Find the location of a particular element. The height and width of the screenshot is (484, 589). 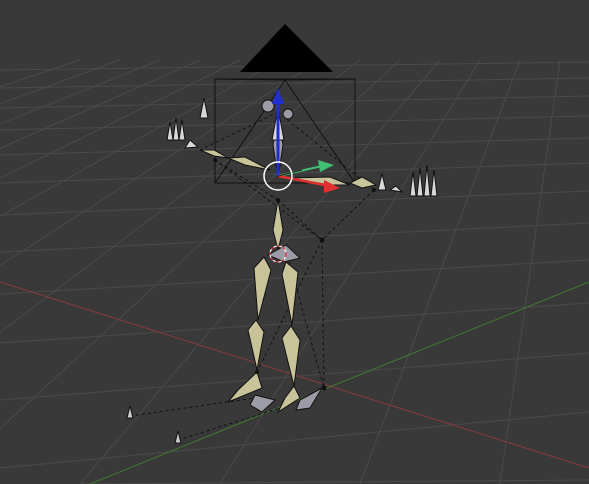

bone-forearm-left is located at coordinates (214, 154).